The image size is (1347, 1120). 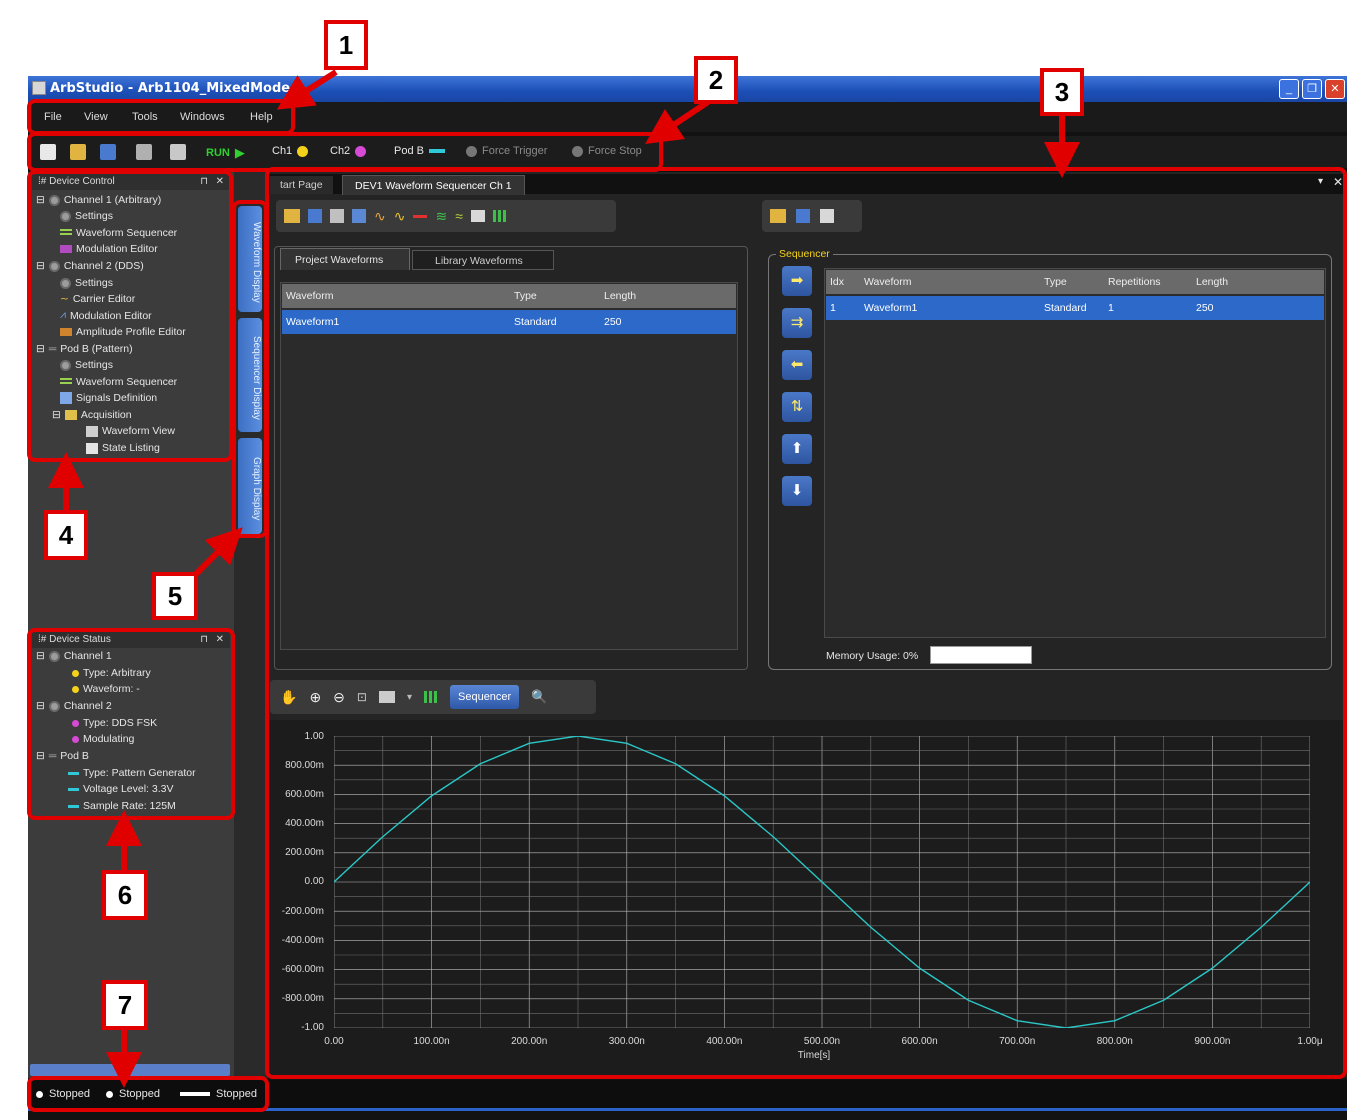 I want to click on callout-1: 1, so click(x=346, y=45).